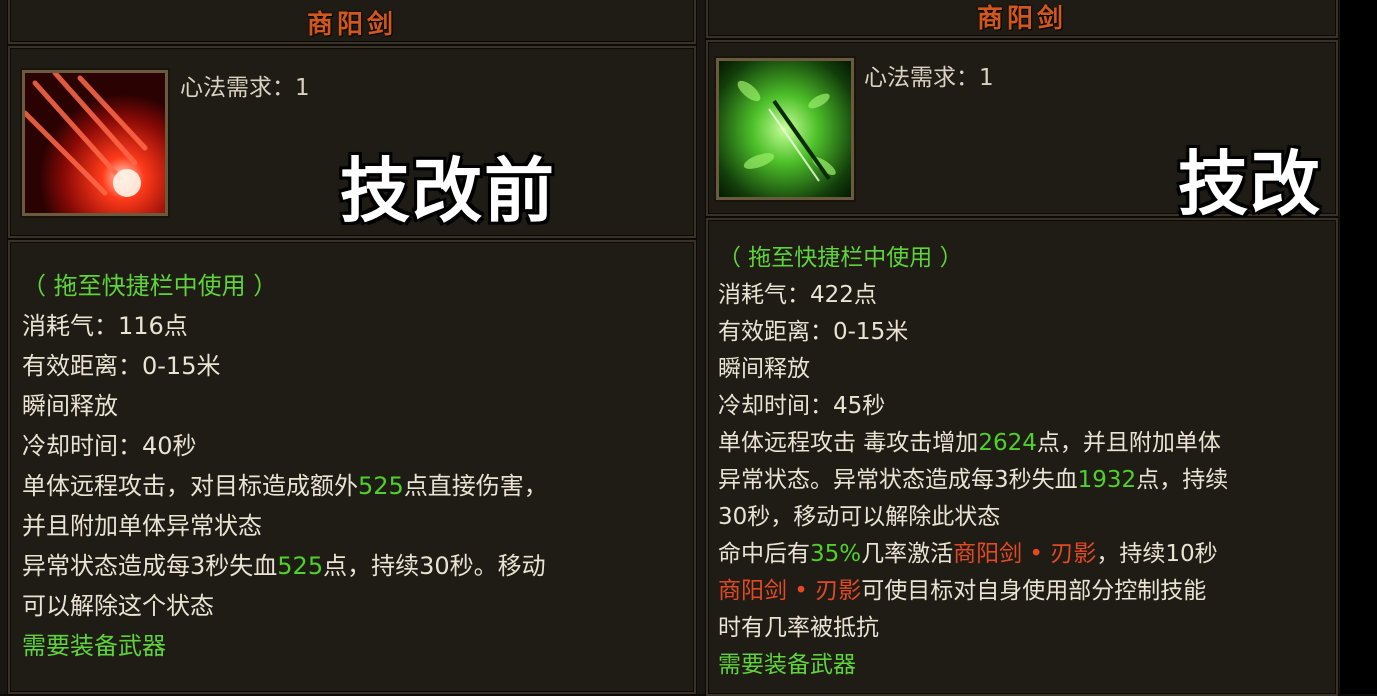  Describe the element at coordinates (907, 554) in the screenshot. I see `desc-text: 几率激活` at that location.